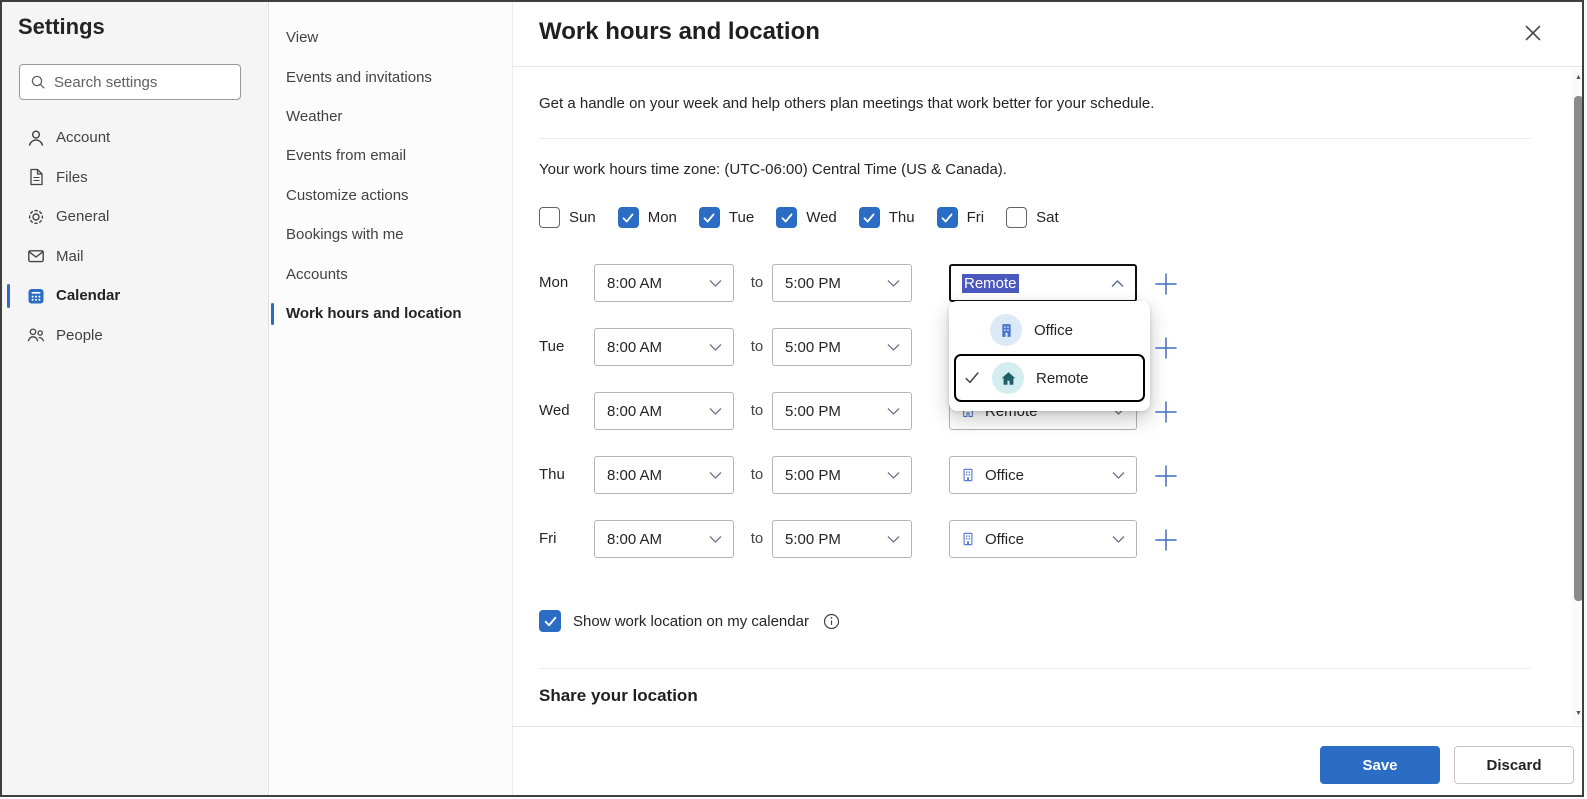 The height and width of the screenshot is (799, 1587). Describe the element at coordinates (901, 217) in the screenshot. I see `day-label: Thu` at that location.